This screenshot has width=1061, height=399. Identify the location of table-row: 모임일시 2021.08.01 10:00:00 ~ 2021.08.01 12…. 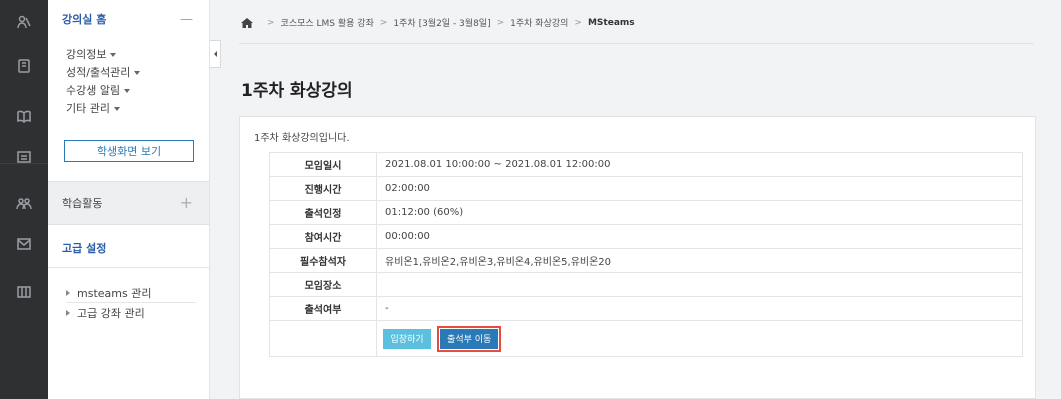
(646, 164).